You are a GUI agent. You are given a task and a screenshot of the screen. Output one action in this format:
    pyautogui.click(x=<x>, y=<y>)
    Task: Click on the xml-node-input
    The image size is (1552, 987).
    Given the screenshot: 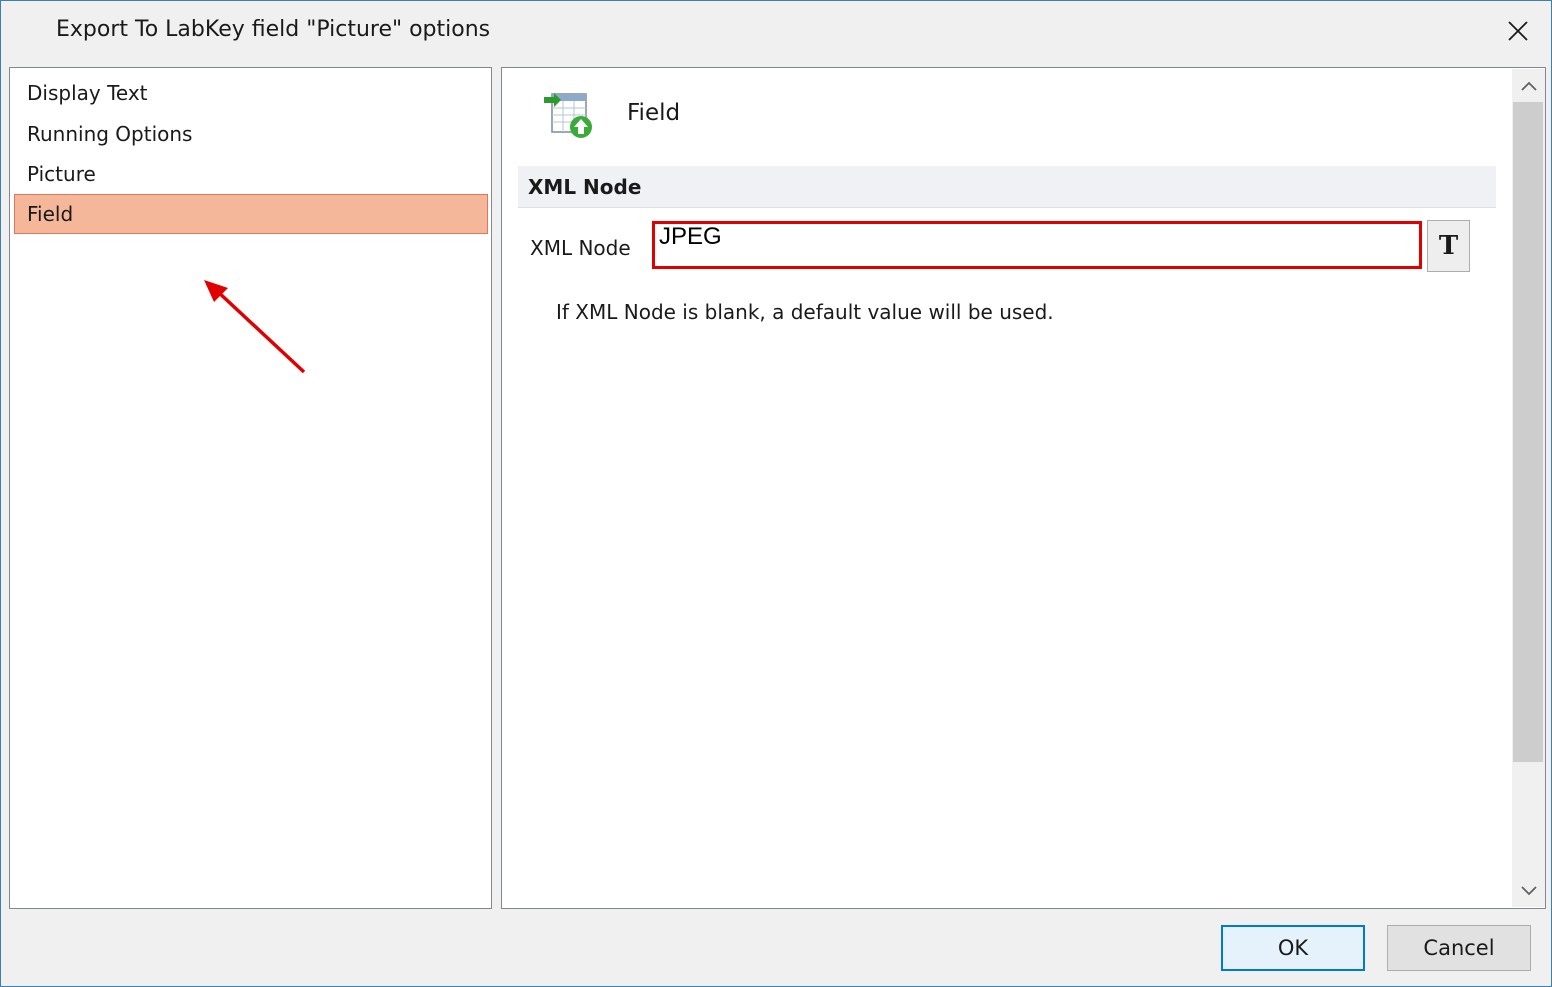 What is the action you would take?
    pyautogui.click(x=1037, y=245)
    